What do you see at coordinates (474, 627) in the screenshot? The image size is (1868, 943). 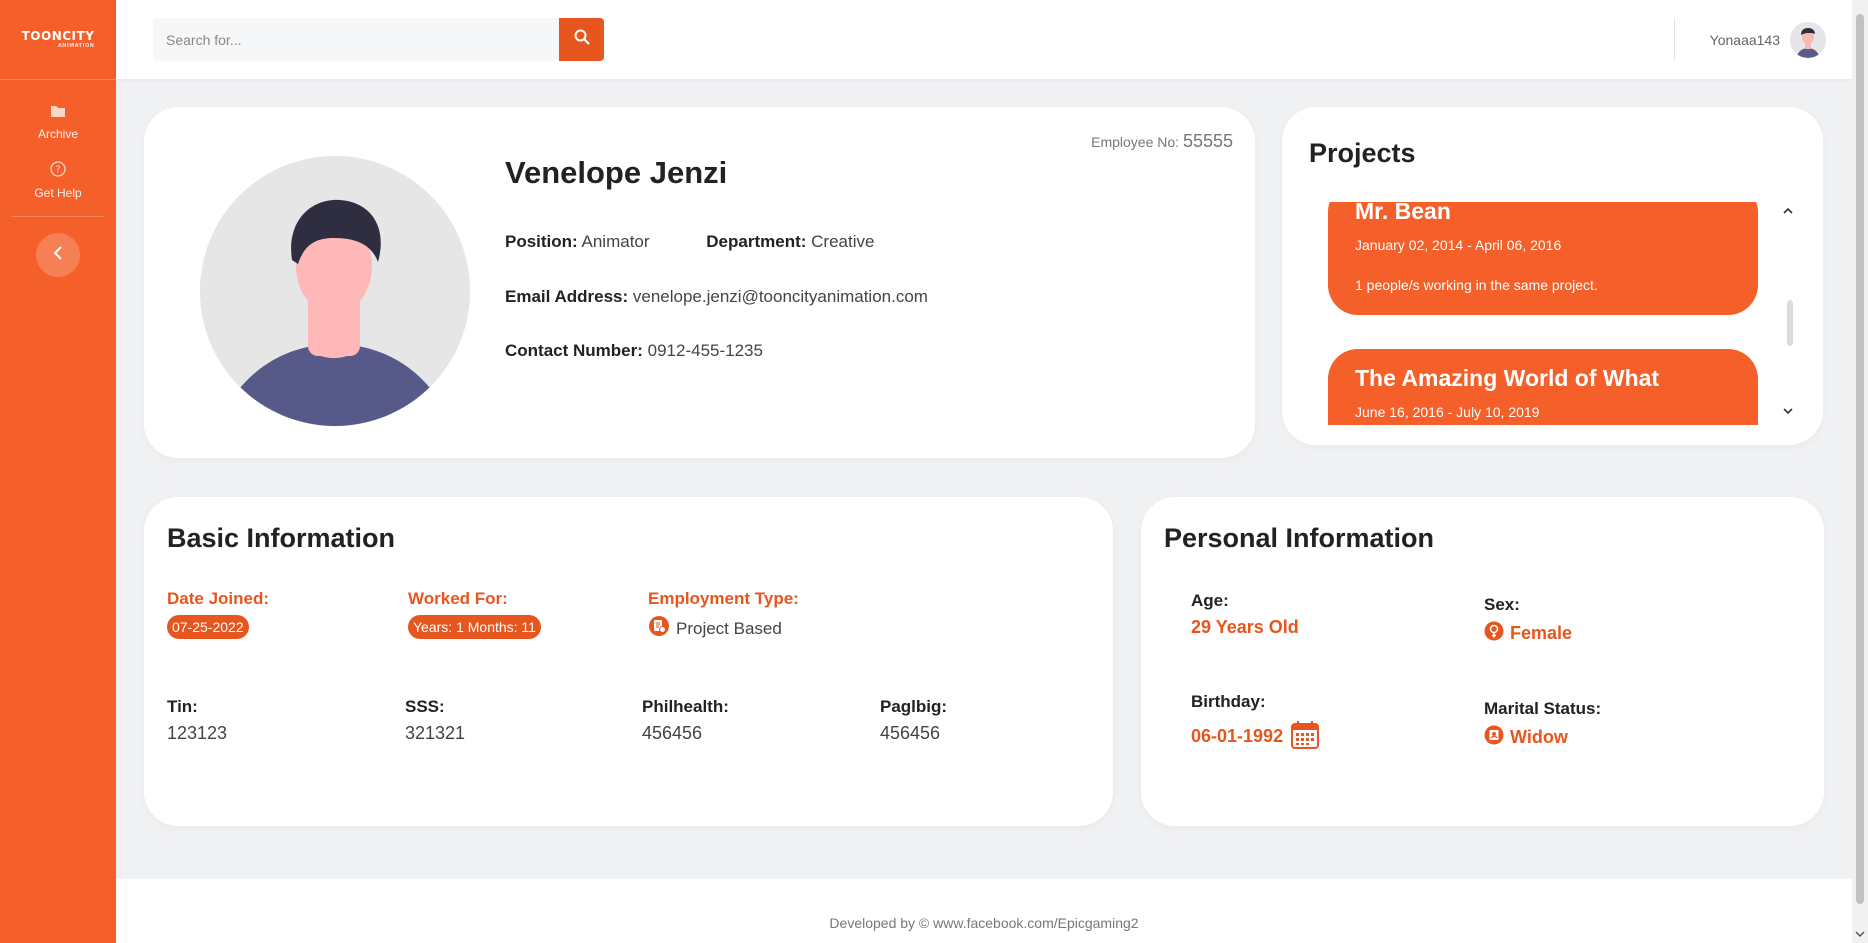 I see `worked-for-badge: Years: 1 Months: 11` at bounding box center [474, 627].